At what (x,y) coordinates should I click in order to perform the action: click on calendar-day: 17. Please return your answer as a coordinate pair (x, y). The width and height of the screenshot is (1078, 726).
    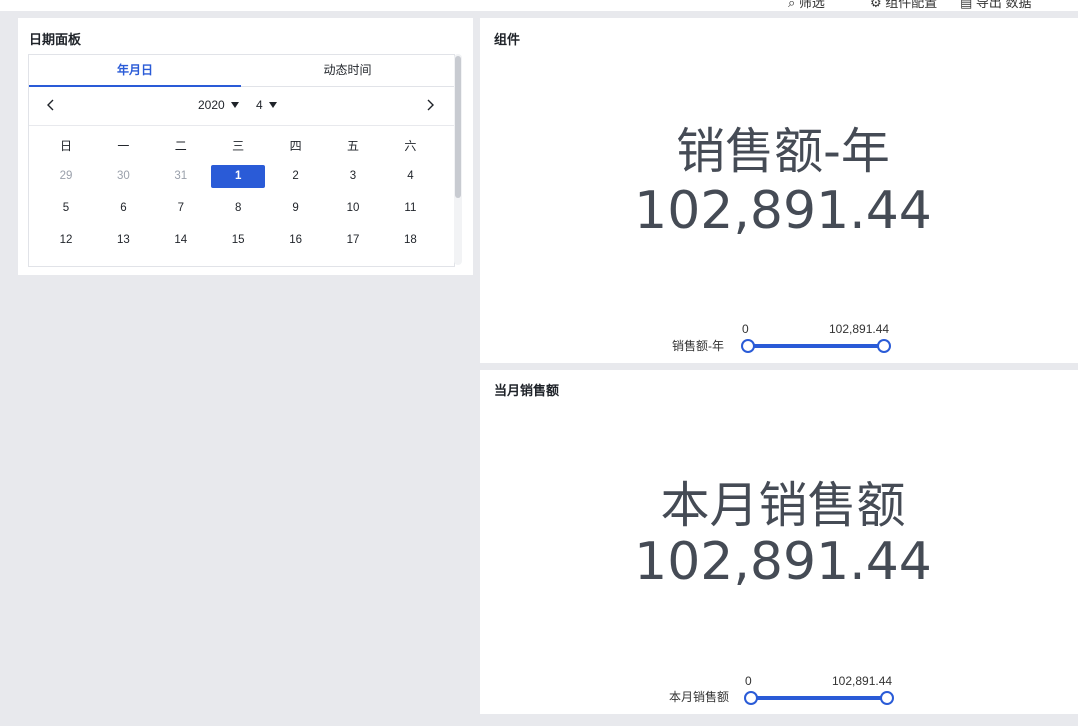
    Looking at the image, I should click on (353, 240).